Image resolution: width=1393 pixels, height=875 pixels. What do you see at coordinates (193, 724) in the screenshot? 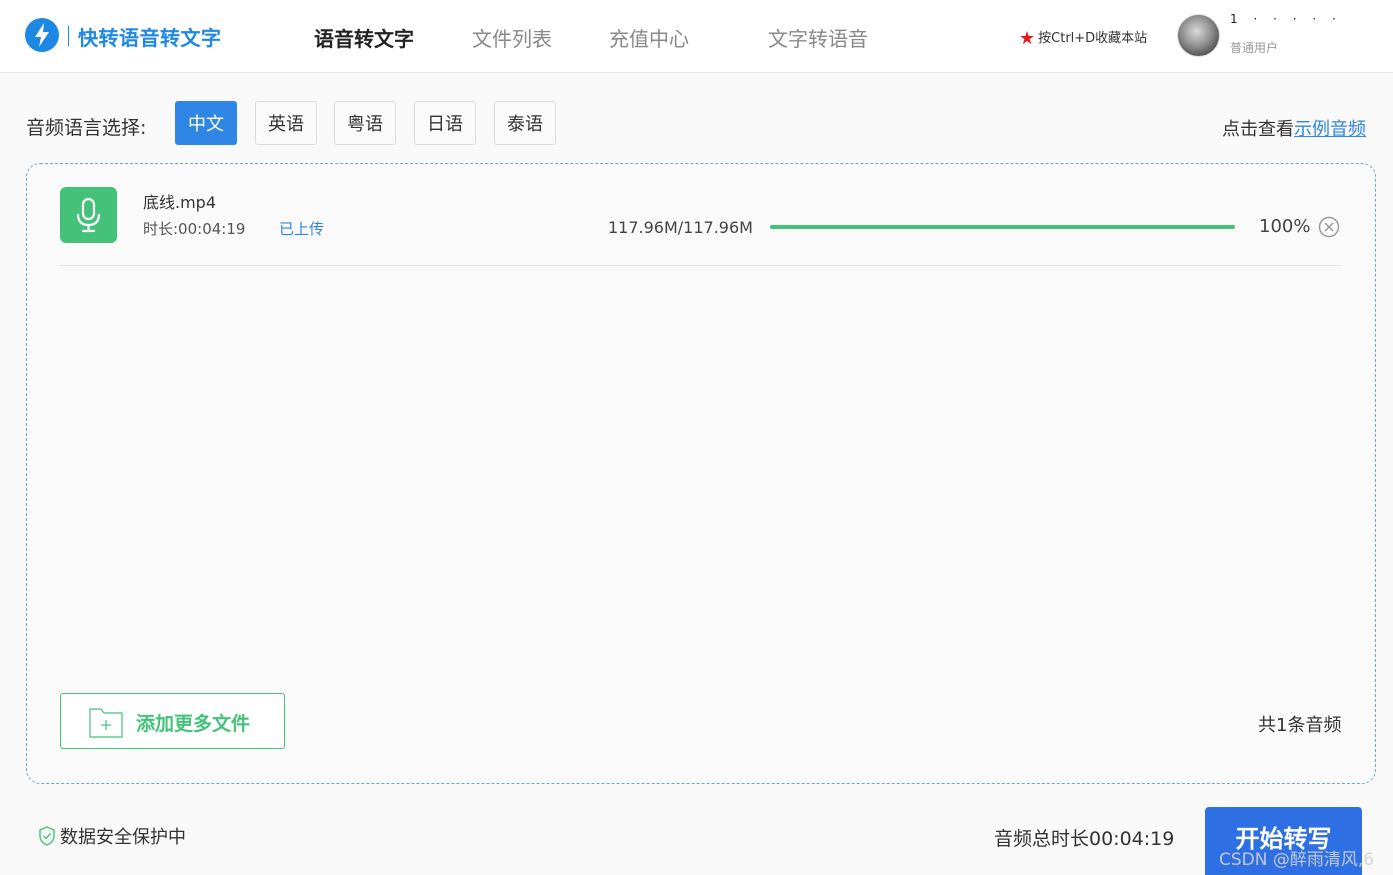
I see `add-more-files-label: 添加更多文件` at bounding box center [193, 724].